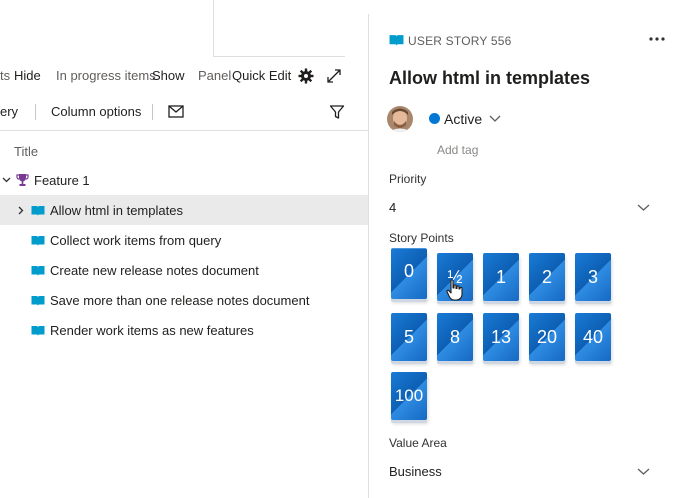 The height and width of the screenshot is (498, 676). I want to click on list-item: Allow html in templates, so click(184, 210).